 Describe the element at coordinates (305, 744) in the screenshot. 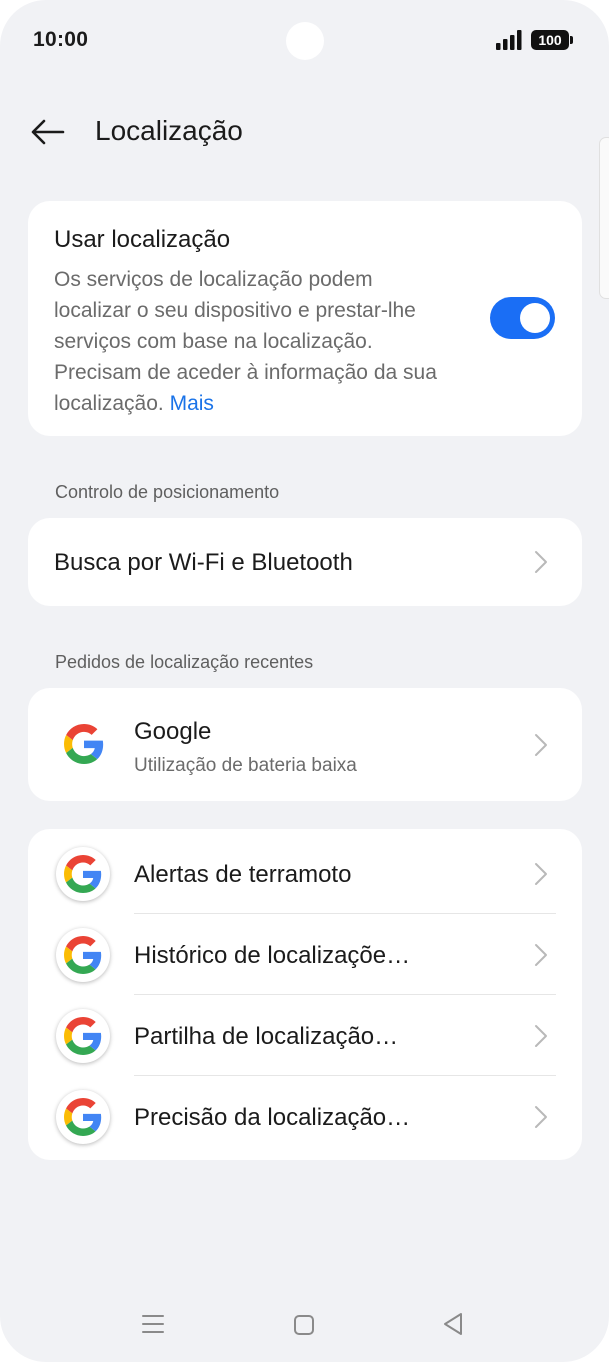

I see `recent-request-google: Google Utilização de bateria baixa` at that location.